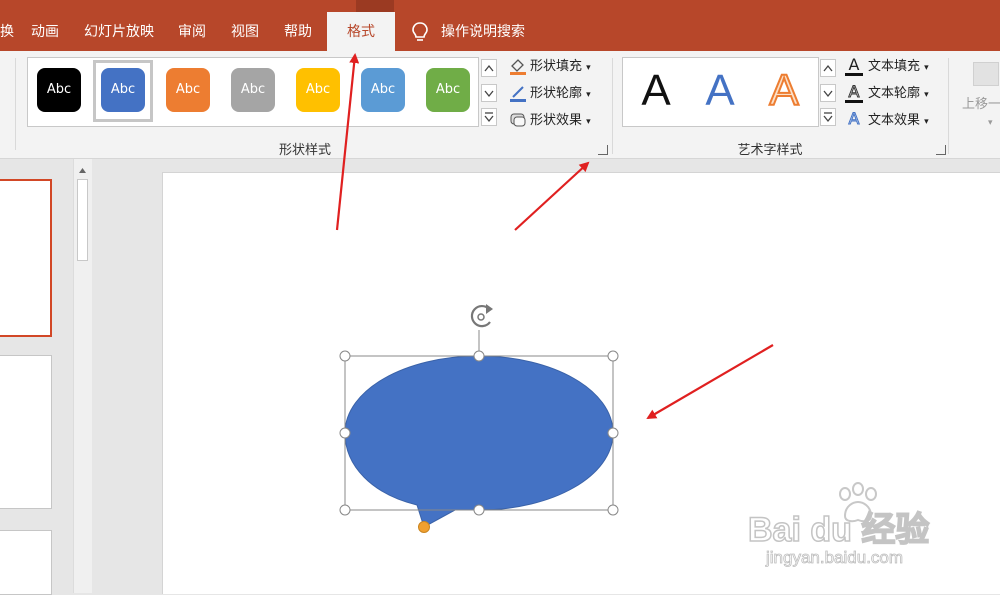 The image size is (1000, 595). I want to click on adjustment-handle, so click(424, 527).